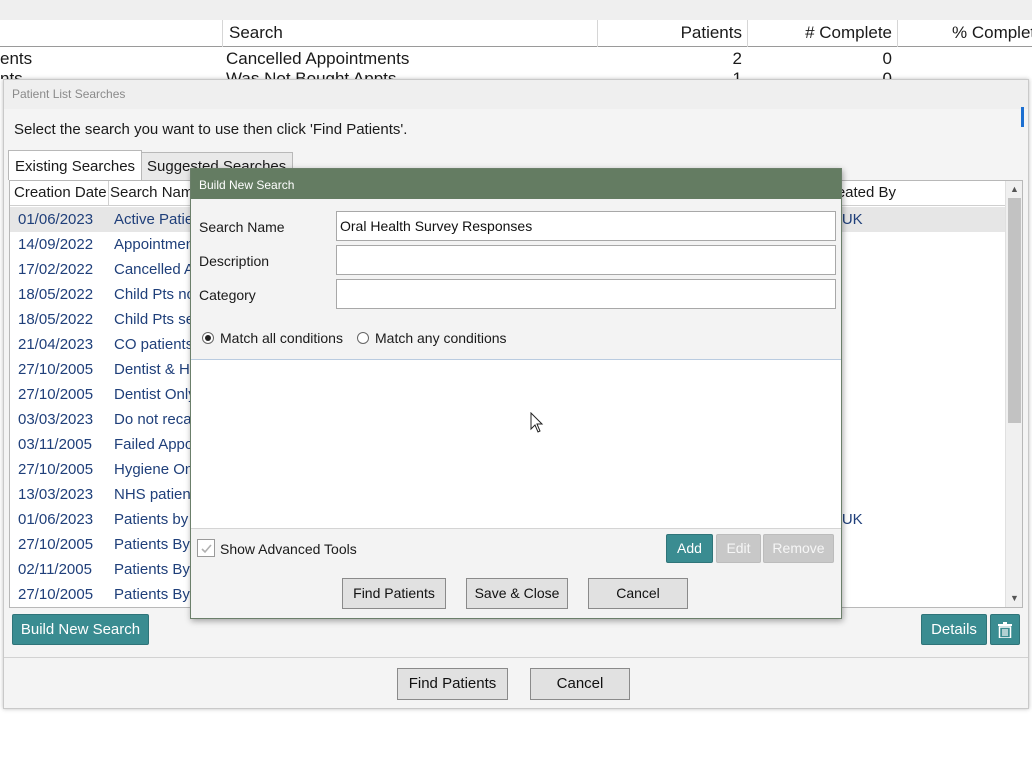  Describe the element at coordinates (156, 369) in the screenshot. I see `row-search-name: Dentist & Hy` at that location.